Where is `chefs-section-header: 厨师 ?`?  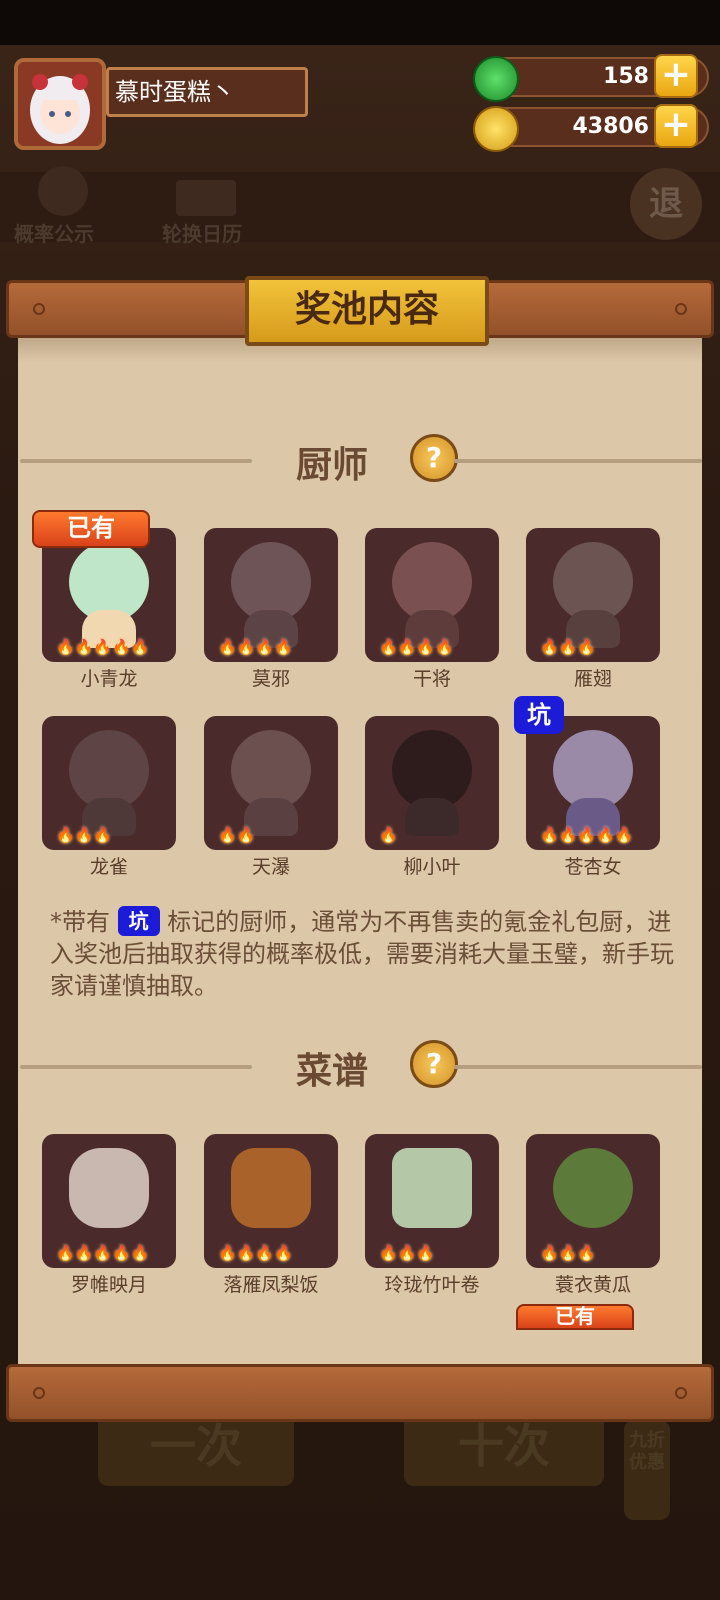
chefs-section-header: 厨师 ? is located at coordinates (360, 460).